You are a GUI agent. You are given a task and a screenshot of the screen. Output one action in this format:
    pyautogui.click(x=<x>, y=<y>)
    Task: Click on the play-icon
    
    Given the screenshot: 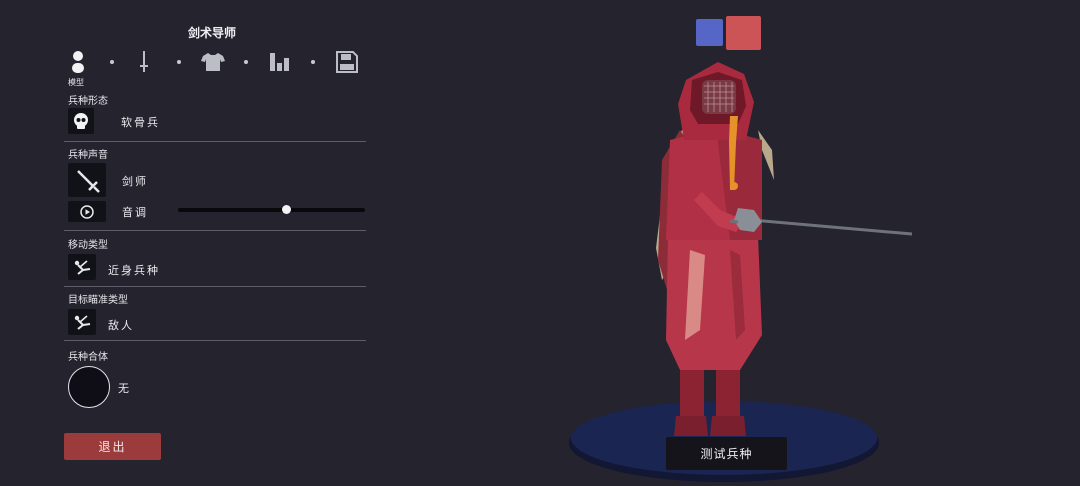 What is the action you would take?
    pyautogui.click(x=87, y=211)
    